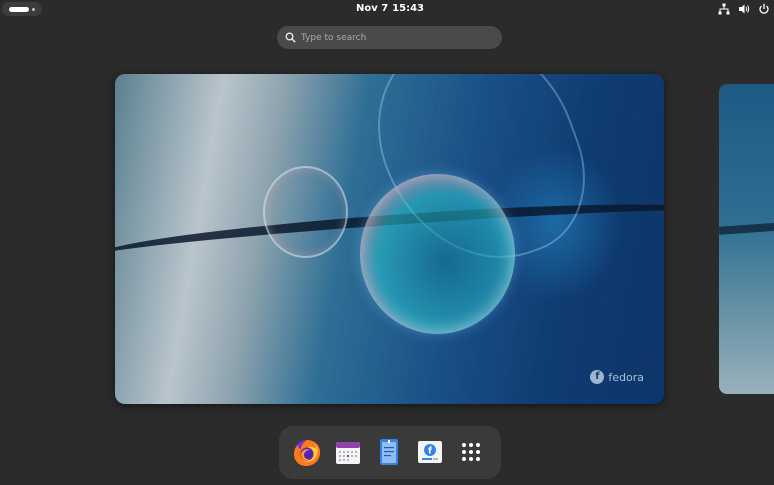 Image resolution: width=774 pixels, height=485 pixels. What do you see at coordinates (396, 37) in the screenshot?
I see `search-input` at bounding box center [396, 37].